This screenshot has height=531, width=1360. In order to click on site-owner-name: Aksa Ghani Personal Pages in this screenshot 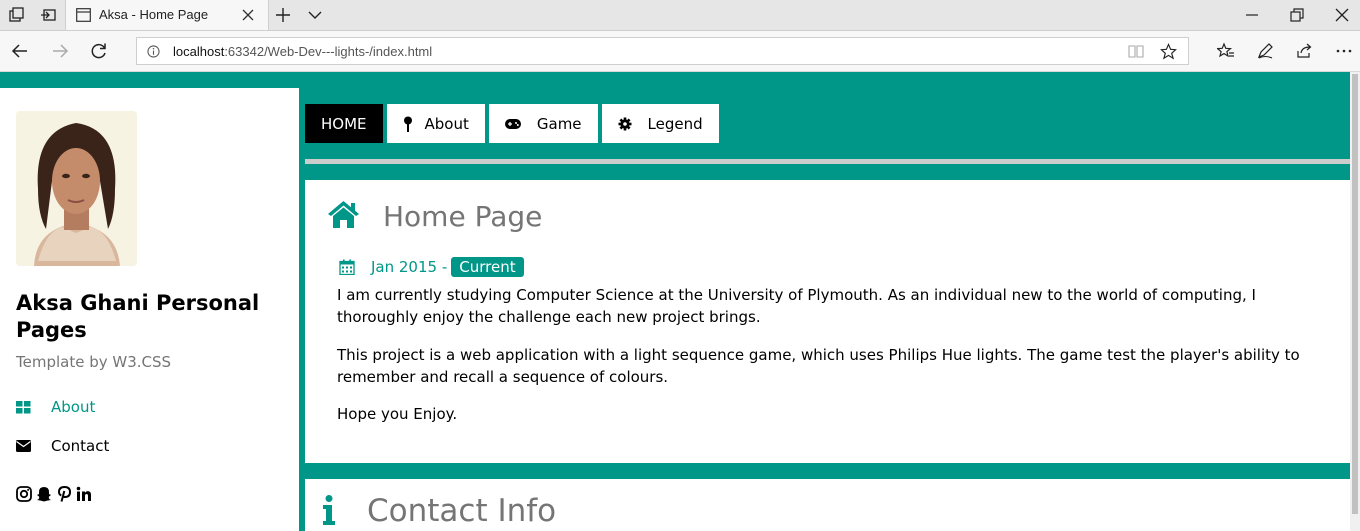, I will do `click(138, 316)`.